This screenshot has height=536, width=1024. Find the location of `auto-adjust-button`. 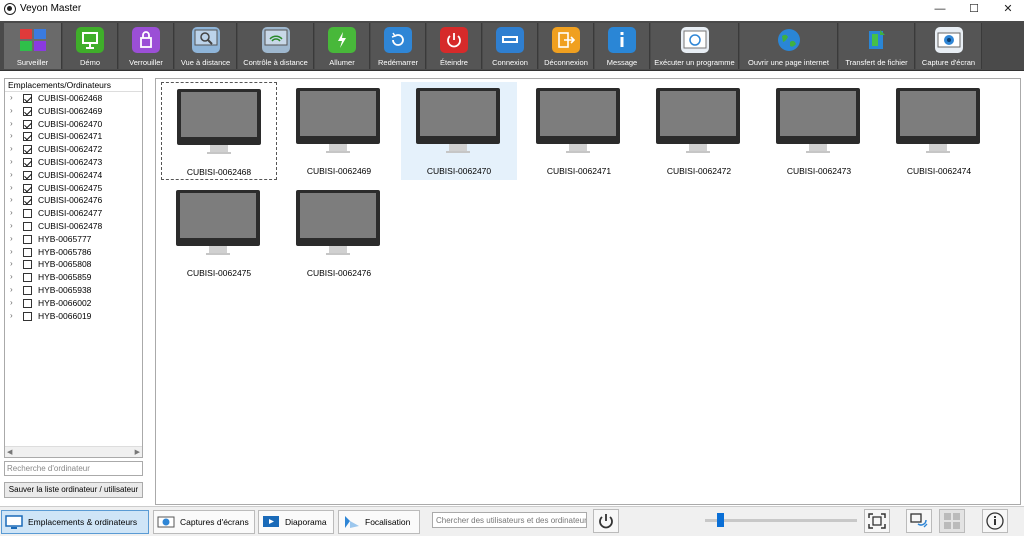

auto-adjust-button is located at coordinates (919, 521).